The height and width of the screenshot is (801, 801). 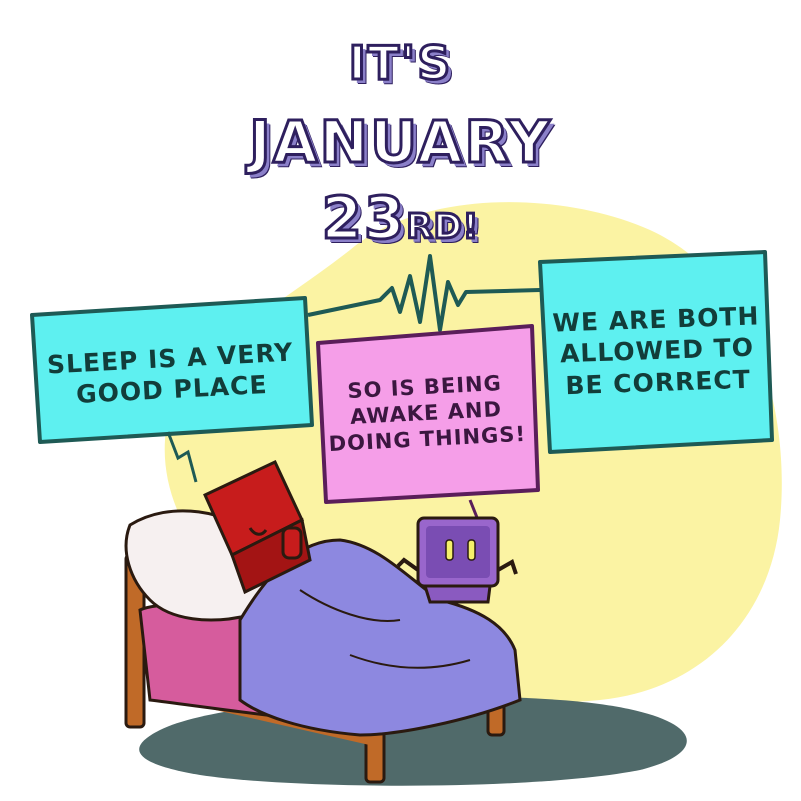 I want to click on title-day-number: 23, so click(x=363, y=218).